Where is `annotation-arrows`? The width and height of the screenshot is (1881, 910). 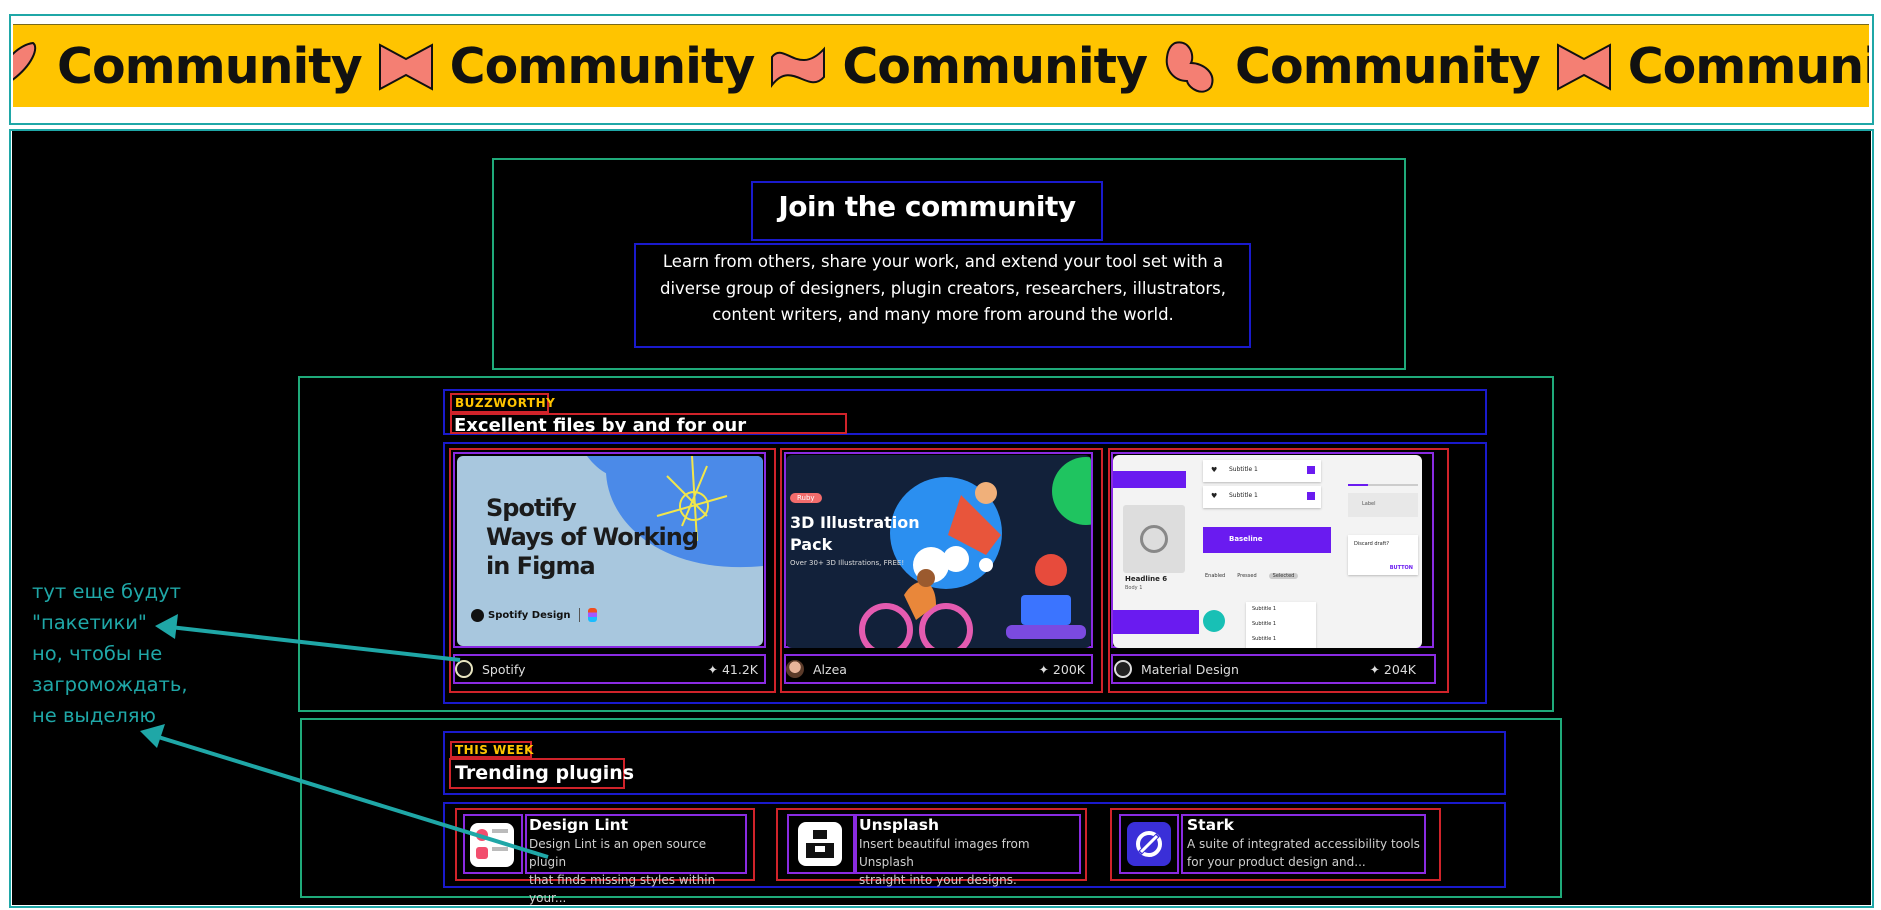 annotation-arrows is located at coordinates (344, 736).